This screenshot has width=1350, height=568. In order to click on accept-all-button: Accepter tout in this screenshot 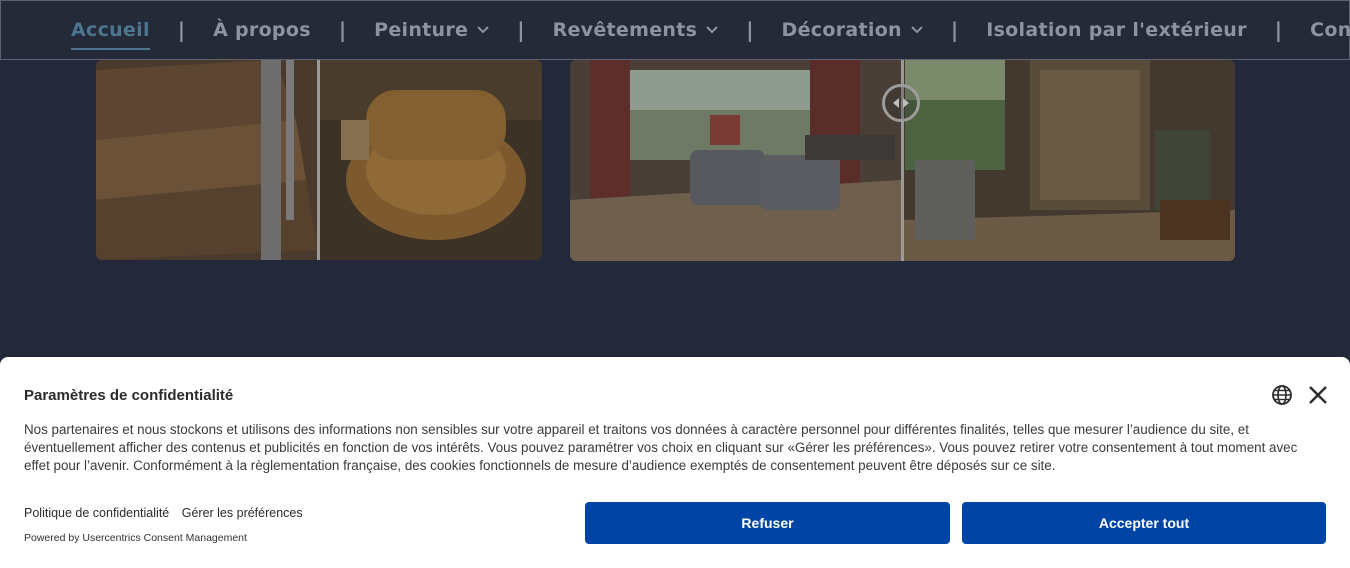, I will do `click(1144, 523)`.